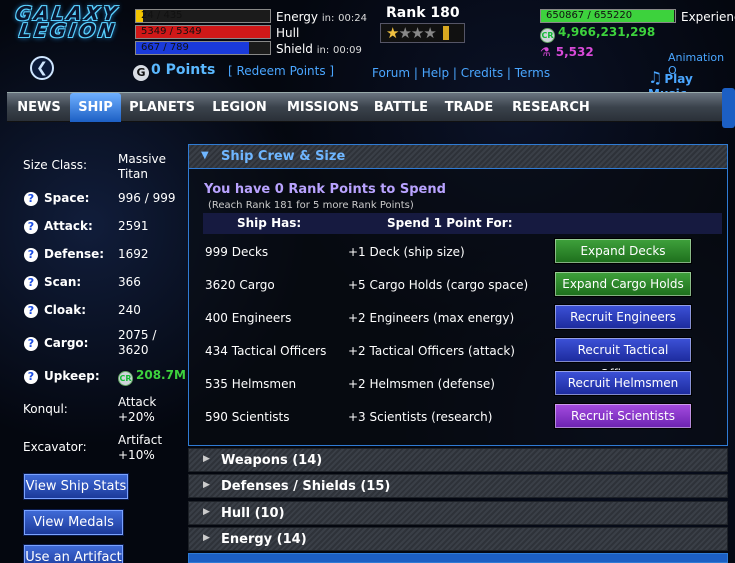  I want to click on elements-amount: ⚗ 5,532, so click(567, 52).